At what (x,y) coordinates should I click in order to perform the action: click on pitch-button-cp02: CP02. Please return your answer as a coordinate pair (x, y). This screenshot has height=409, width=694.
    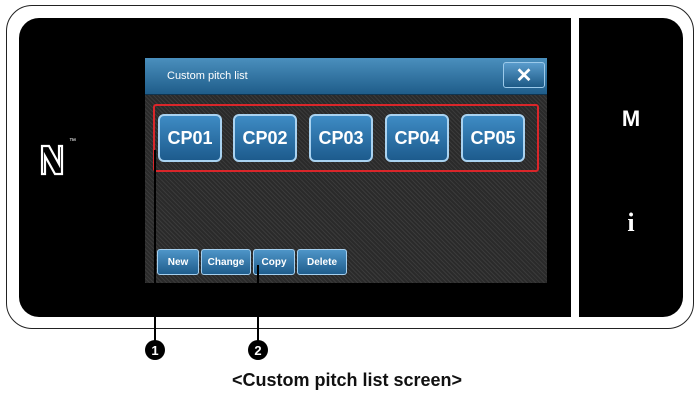
    Looking at the image, I should click on (265, 138).